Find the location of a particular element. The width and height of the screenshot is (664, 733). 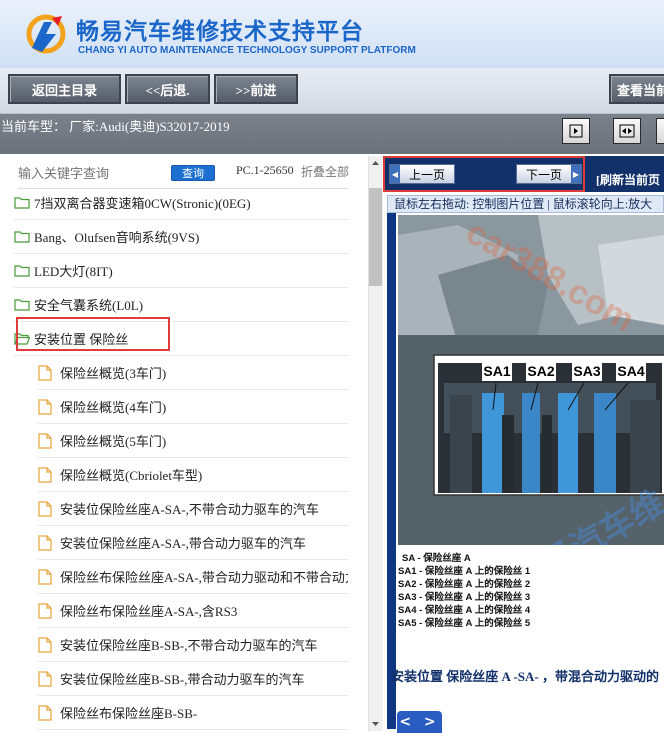

tree-document: 保险丝布保险丝座A-SA-,含RS3 is located at coordinates (193, 611).